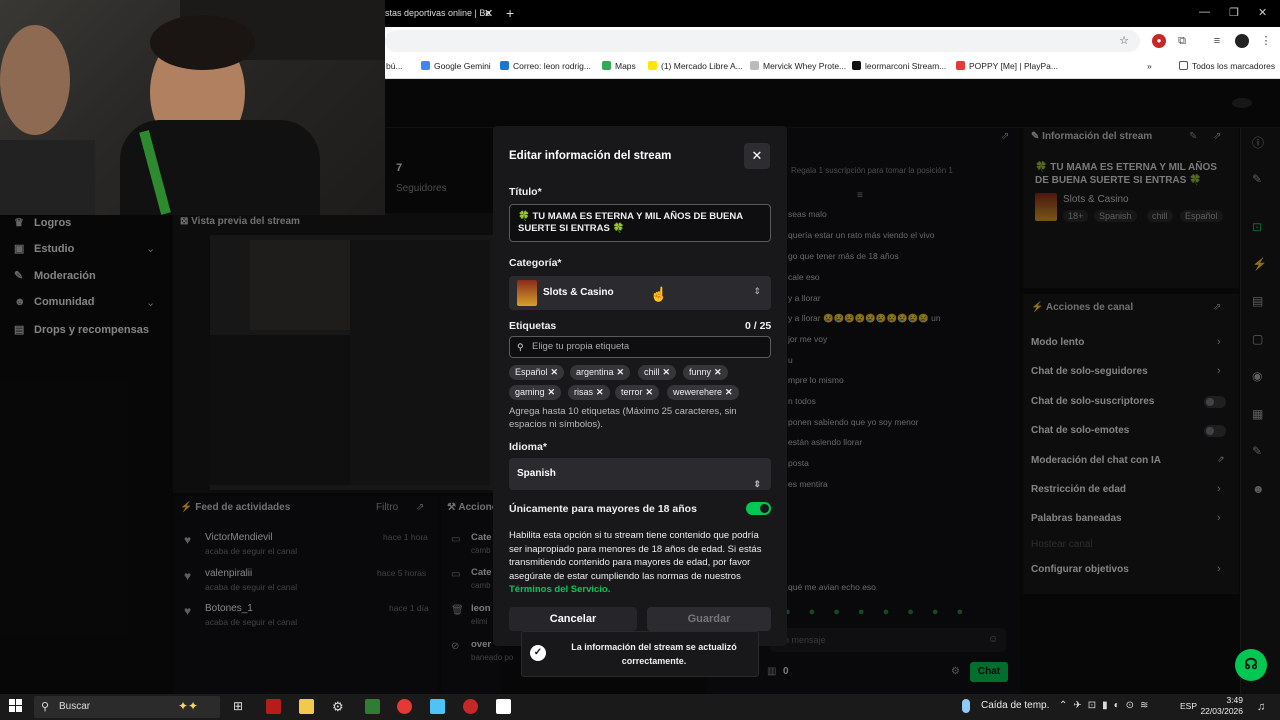 The width and height of the screenshot is (1280, 720). I want to click on category-select: Slots & Casino ⇕, so click(640, 293).